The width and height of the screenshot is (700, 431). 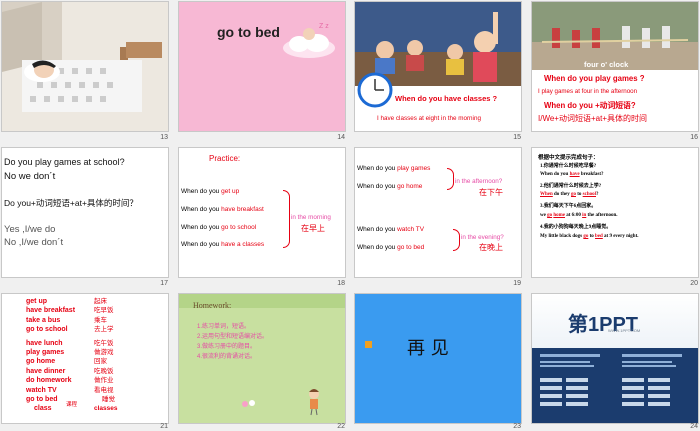 I want to click on info-panel, so click(x=615, y=385).